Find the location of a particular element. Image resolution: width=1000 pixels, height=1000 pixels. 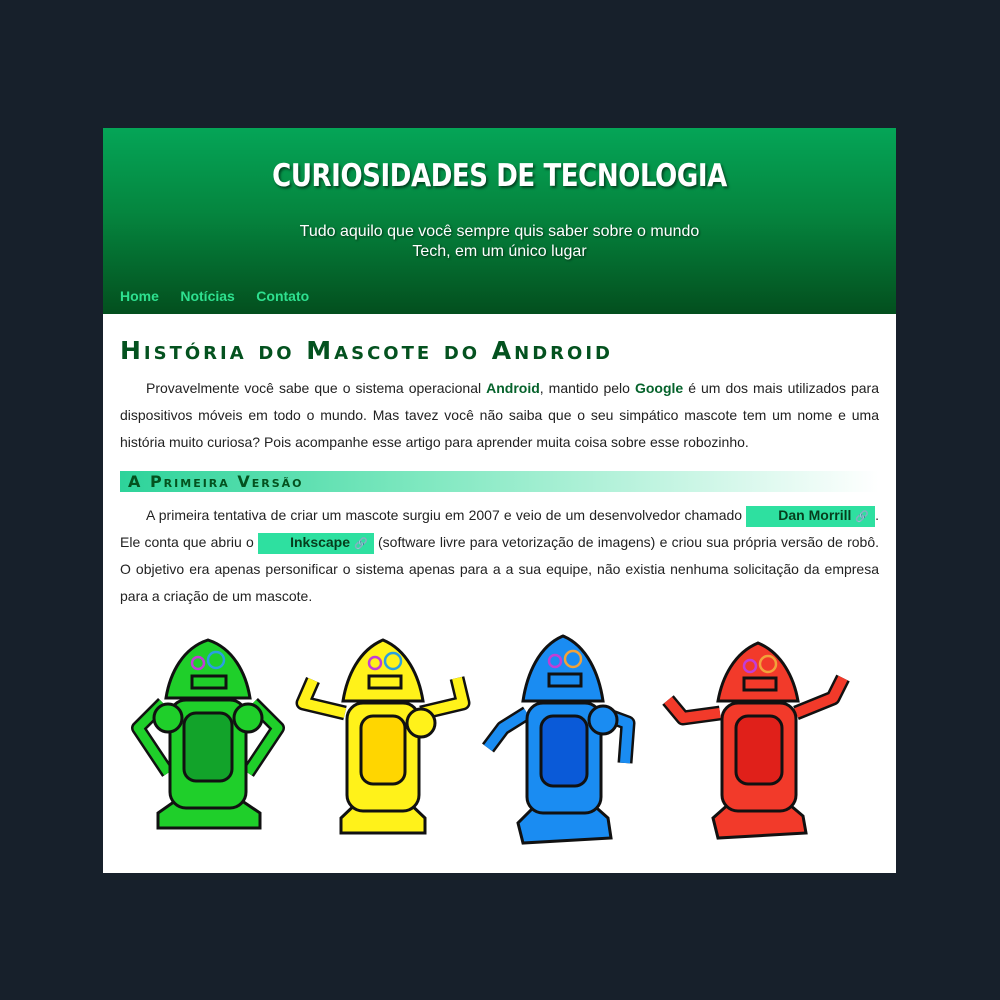

green-robot is located at coordinates (208, 734).